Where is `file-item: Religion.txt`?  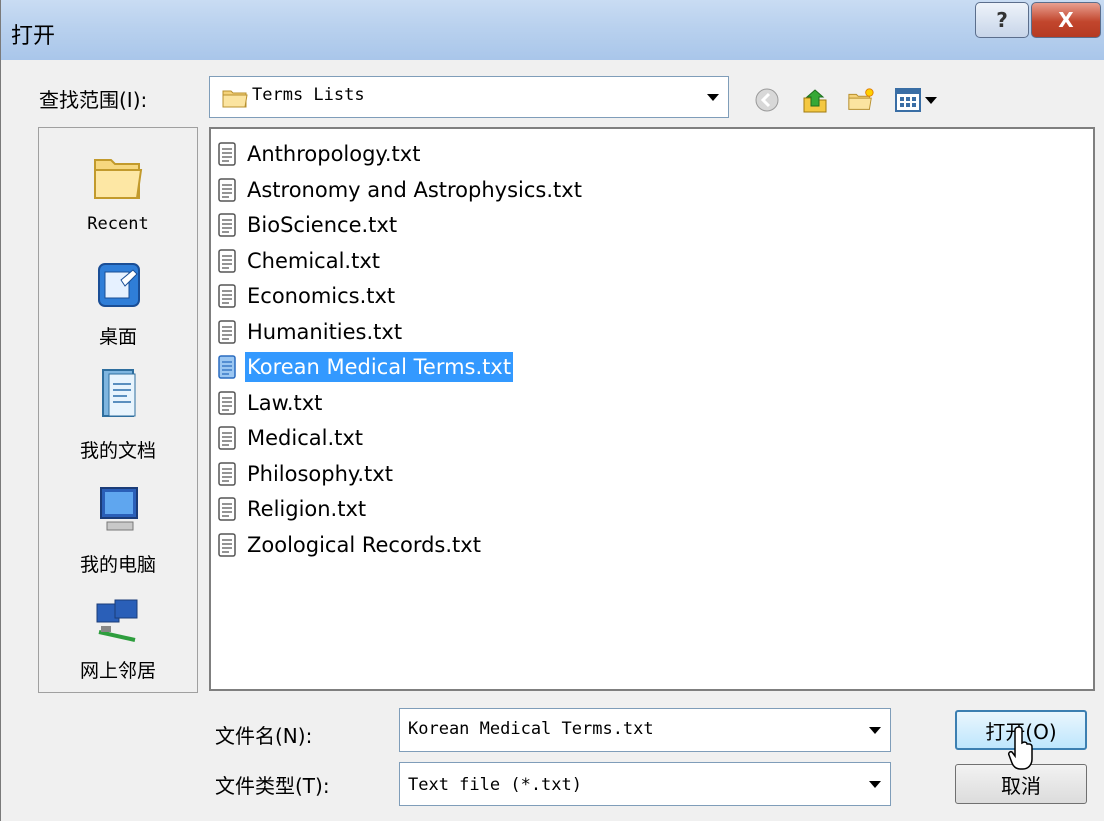
file-item: Religion.txt is located at coordinates (292, 509).